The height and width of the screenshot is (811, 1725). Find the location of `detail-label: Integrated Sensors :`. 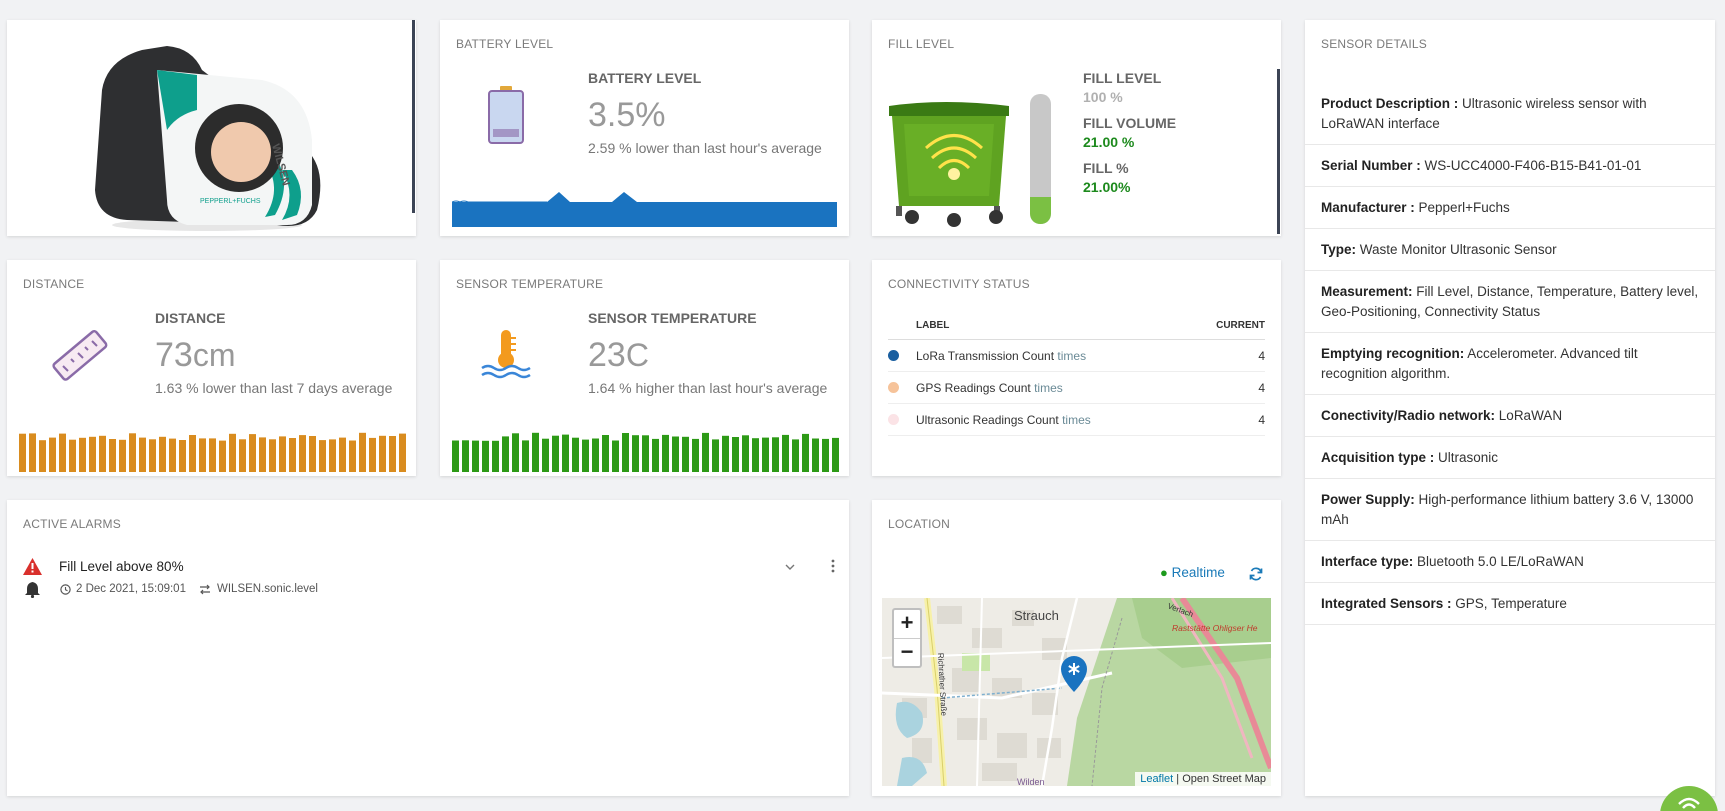

detail-label: Integrated Sensors : is located at coordinates (1386, 603).